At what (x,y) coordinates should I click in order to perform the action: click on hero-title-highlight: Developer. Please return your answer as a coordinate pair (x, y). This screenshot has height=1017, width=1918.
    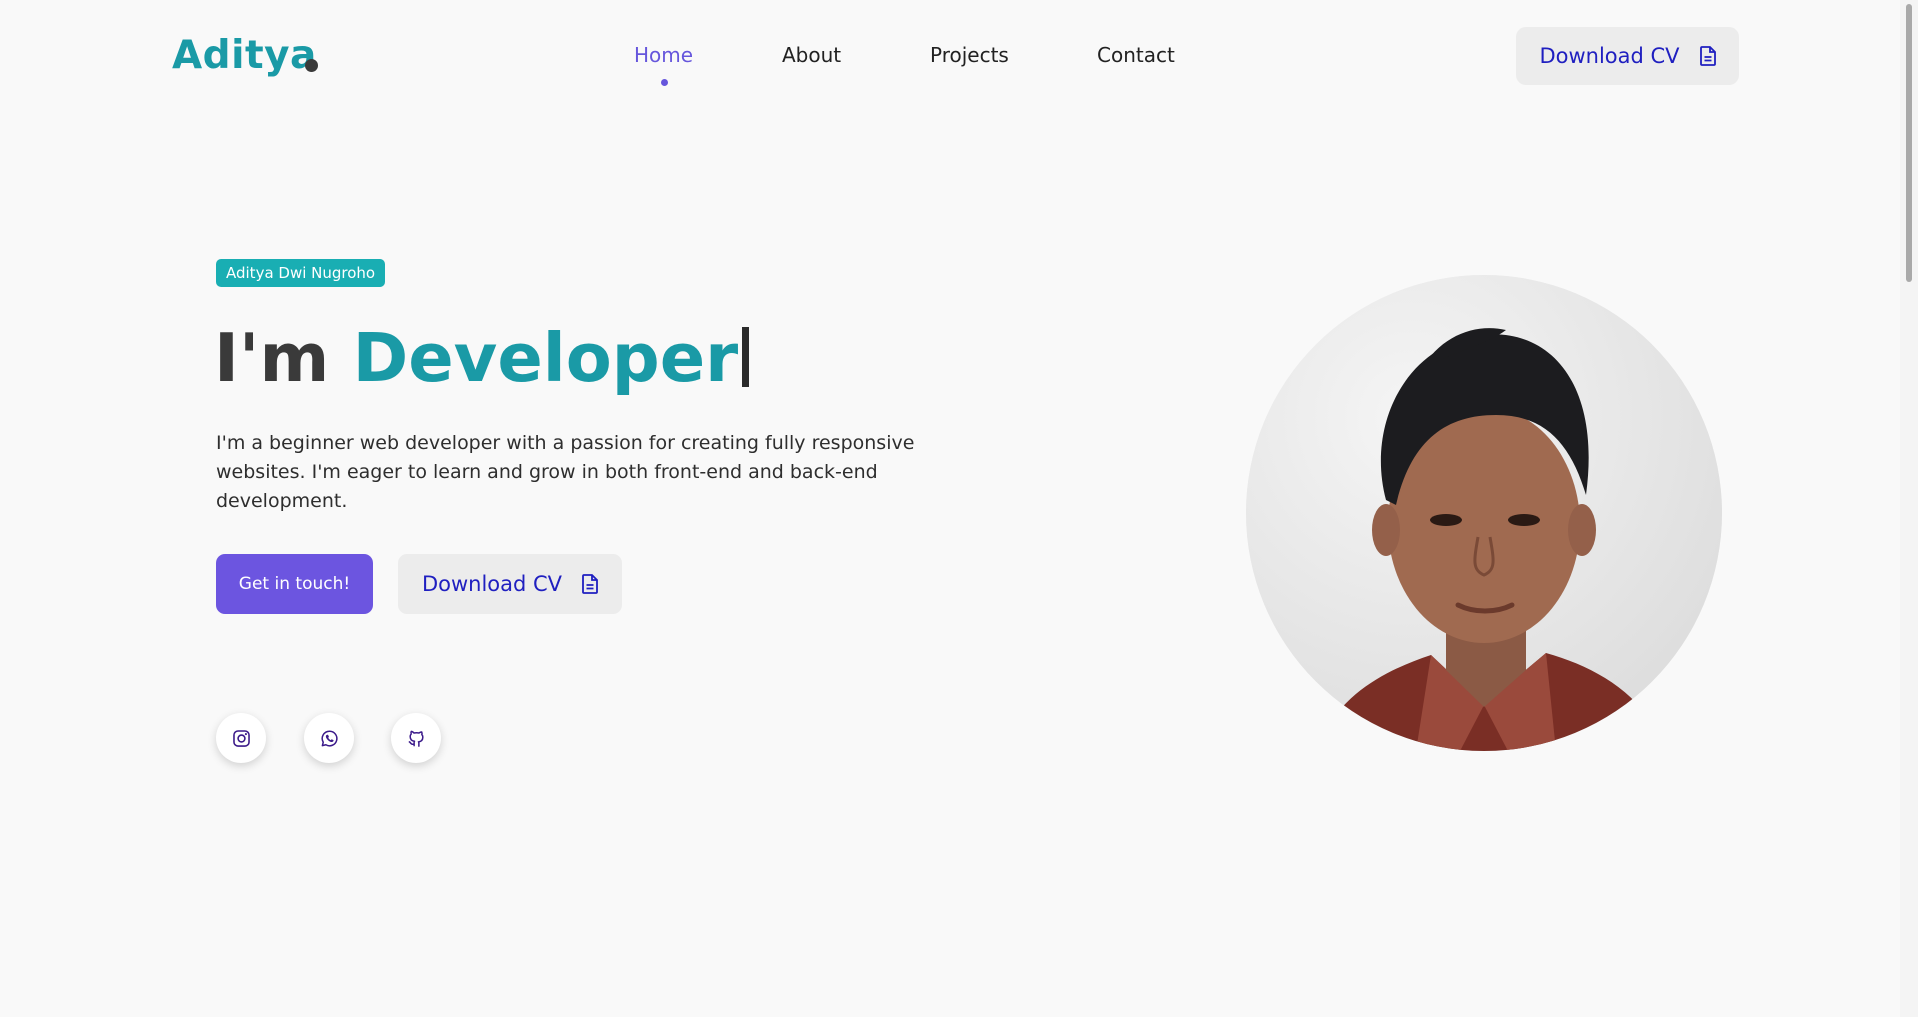
    Looking at the image, I should click on (545, 358).